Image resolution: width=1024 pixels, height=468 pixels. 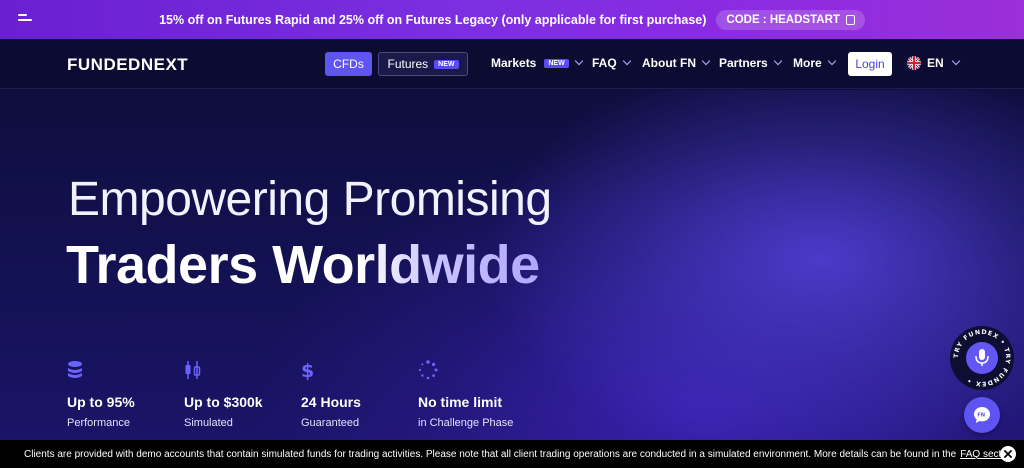 What do you see at coordinates (303, 265) in the screenshot?
I see `hero-headline-line2: Traders Worldwide` at bounding box center [303, 265].